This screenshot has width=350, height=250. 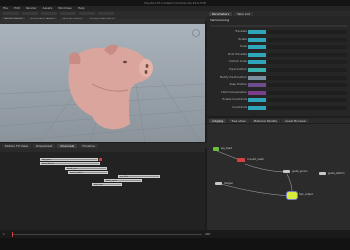 I want to click on node-guide-deform, so click(x=322, y=173).